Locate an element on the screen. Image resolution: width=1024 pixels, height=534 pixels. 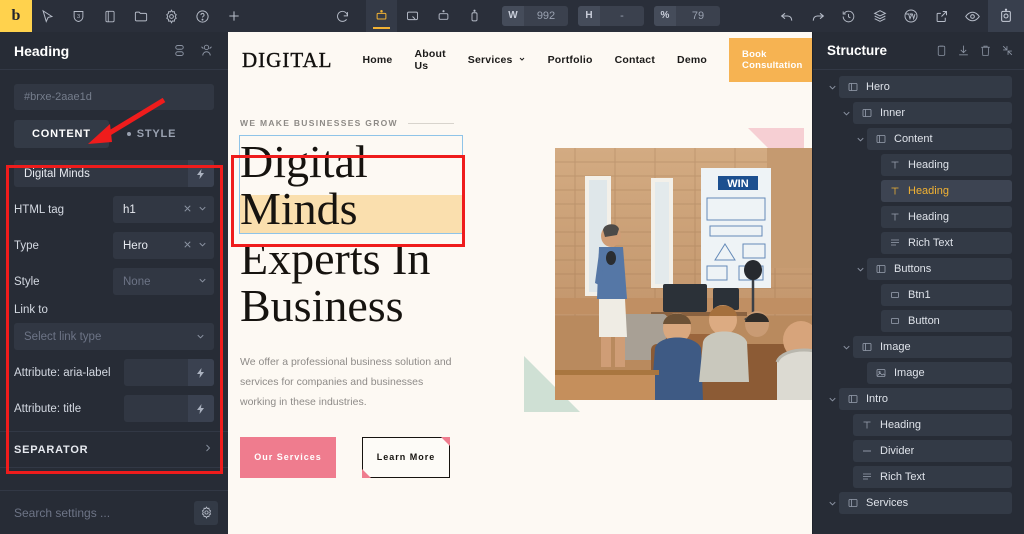
separator-section: SEPARATOR is located at coordinates (114, 450).